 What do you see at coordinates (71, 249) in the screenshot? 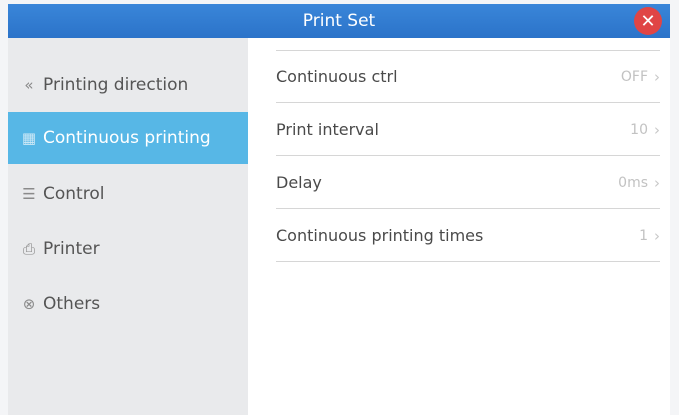
I see `sidebar-item-label: Printer` at bounding box center [71, 249].